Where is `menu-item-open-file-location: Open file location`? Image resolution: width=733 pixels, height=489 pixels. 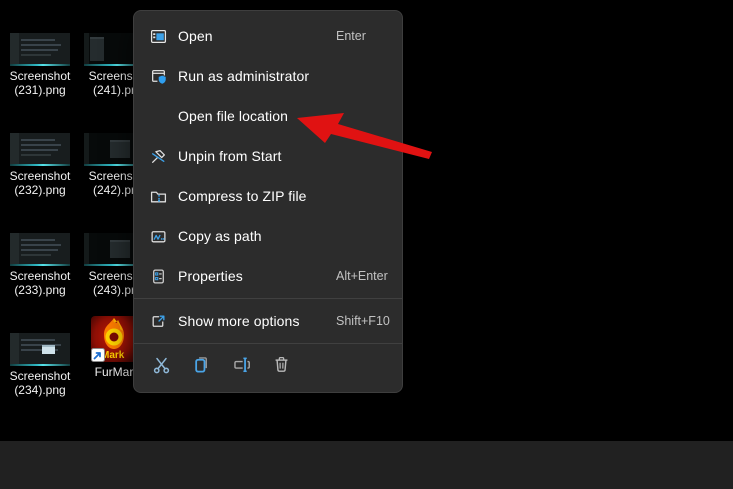 menu-item-open-file-location: Open file location is located at coordinates (268, 116).